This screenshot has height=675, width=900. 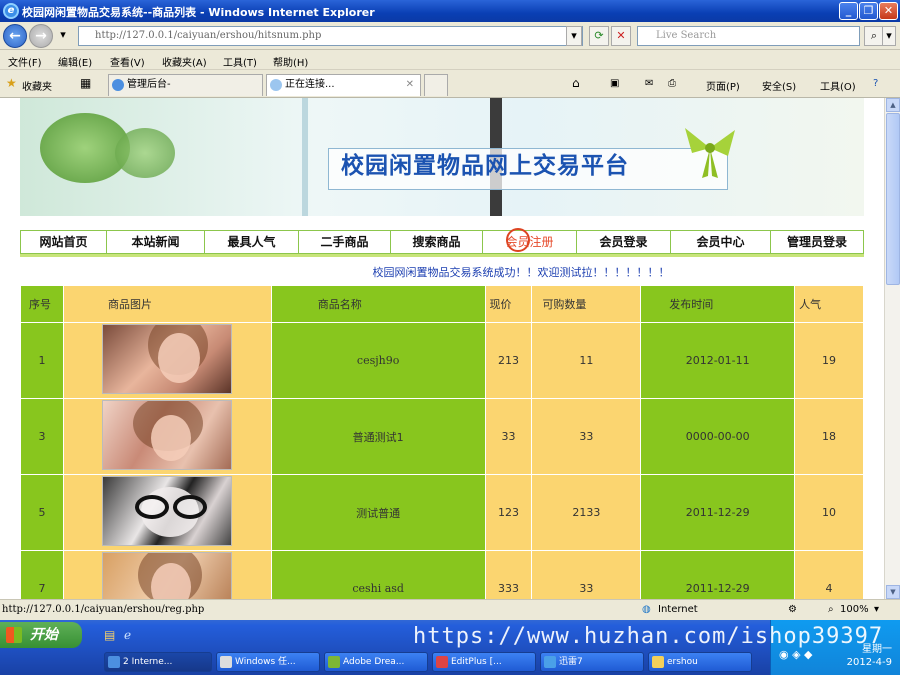 What do you see at coordinates (156, 242) in the screenshot?
I see `nav-news: 本站新闻` at bounding box center [156, 242].